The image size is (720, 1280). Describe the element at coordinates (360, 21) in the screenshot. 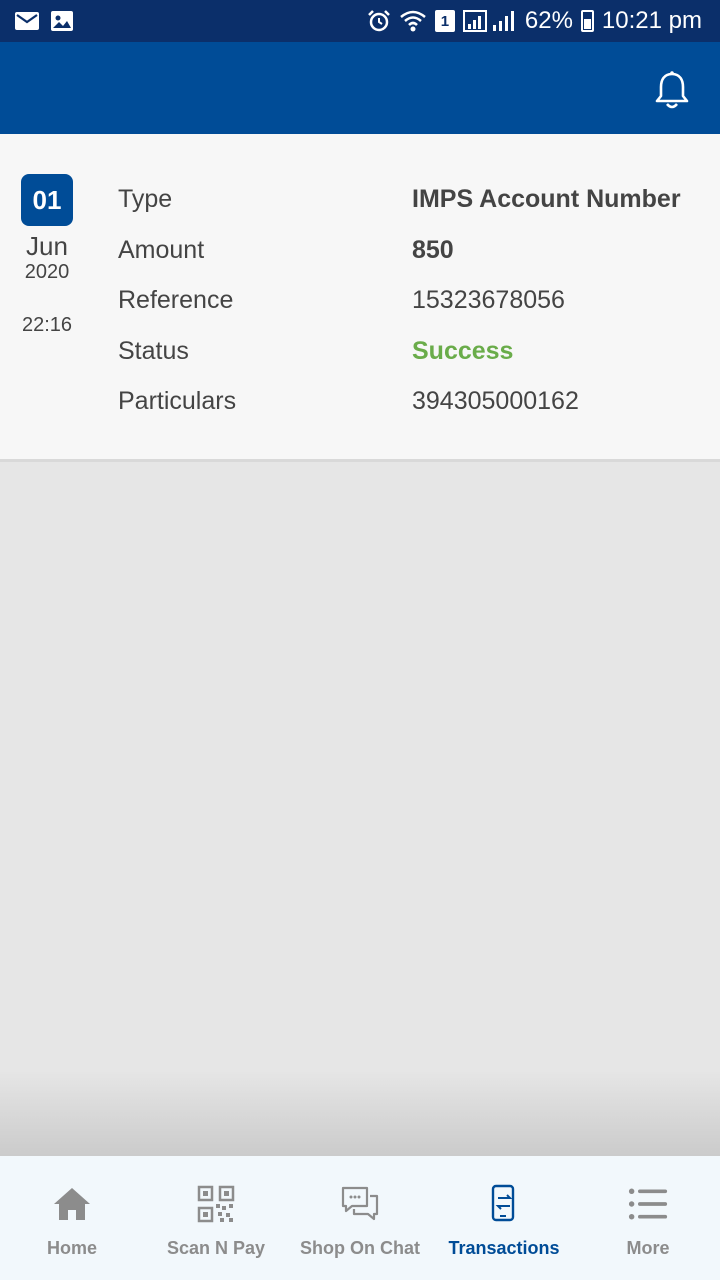

I see `status-bar: 1 62% 10:21 pm` at that location.